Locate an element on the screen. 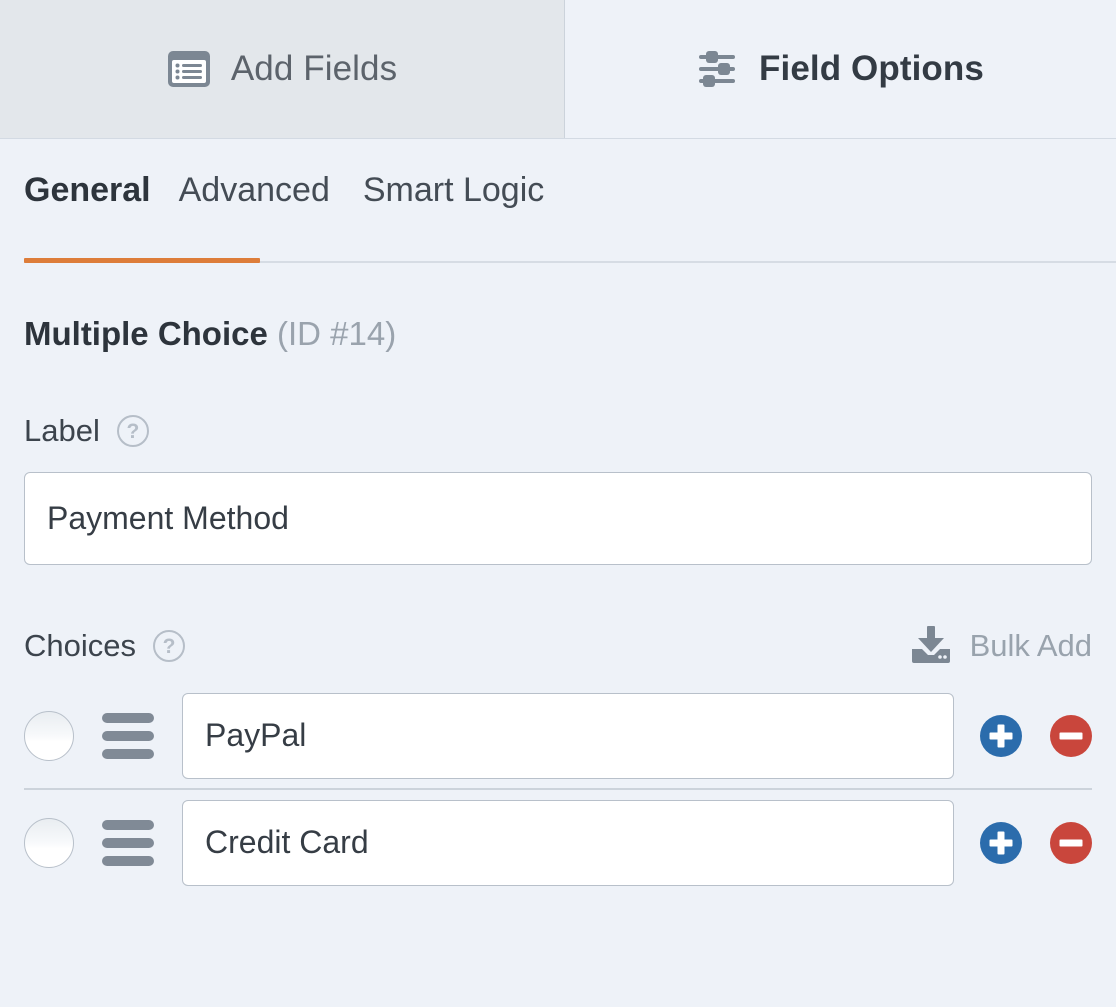  bulk-add-label: Bulk Add is located at coordinates (1030, 645).